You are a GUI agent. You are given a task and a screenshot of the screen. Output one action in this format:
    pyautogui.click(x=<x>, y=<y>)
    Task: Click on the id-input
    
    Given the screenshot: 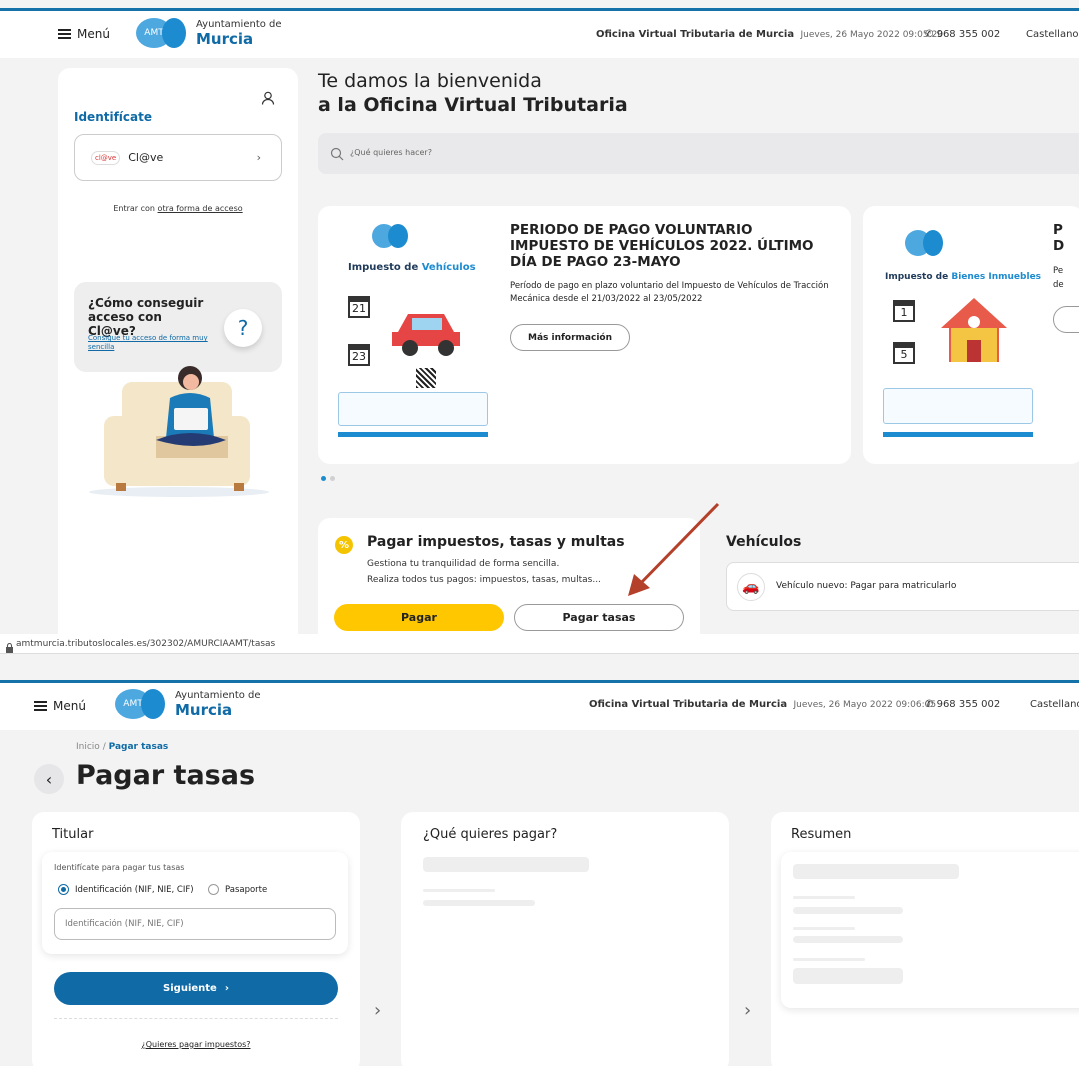 What is the action you would take?
    pyautogui.click(x=195, y=924)
    